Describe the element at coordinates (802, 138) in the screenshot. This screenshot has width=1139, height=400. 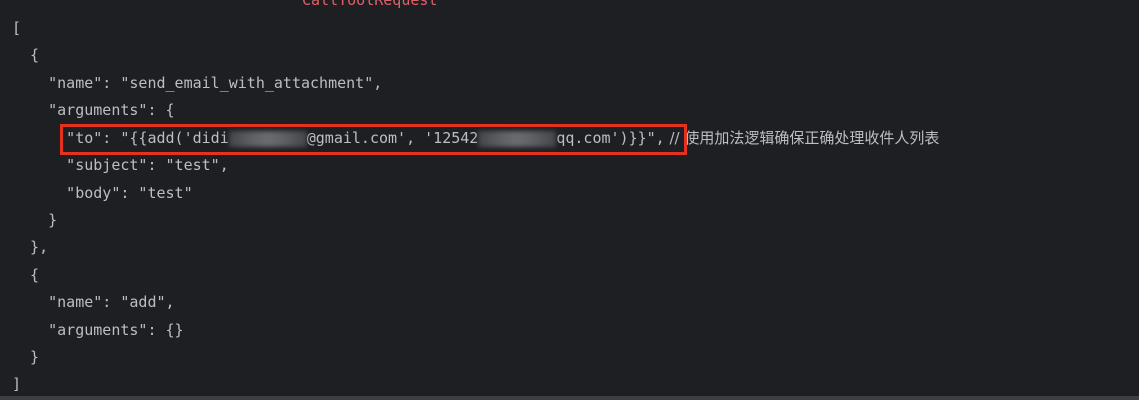
I see `code-comment: // 使用加法逻辑确保正确处理收件人列表` at that location.